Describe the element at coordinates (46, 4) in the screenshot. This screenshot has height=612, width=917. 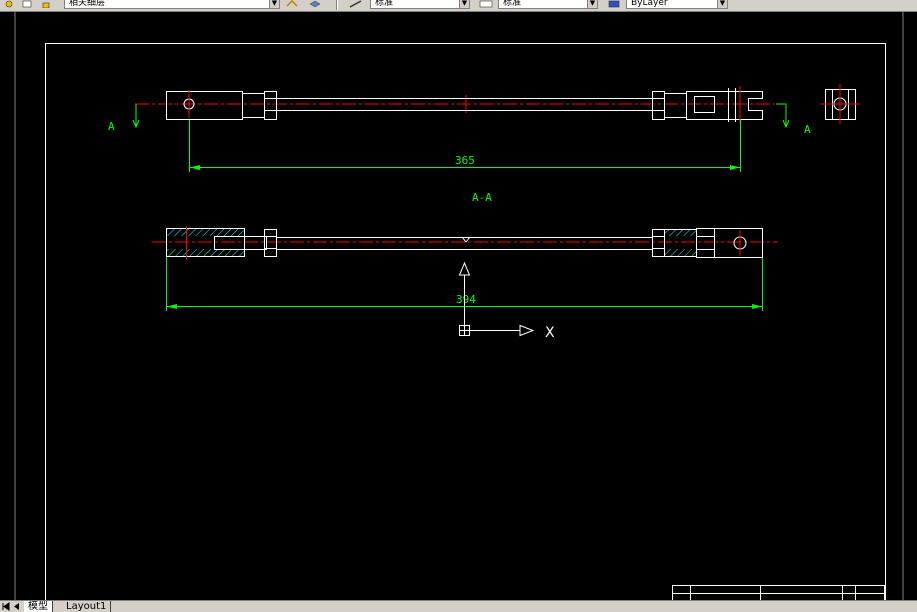
I see `lock-icon` at that location.